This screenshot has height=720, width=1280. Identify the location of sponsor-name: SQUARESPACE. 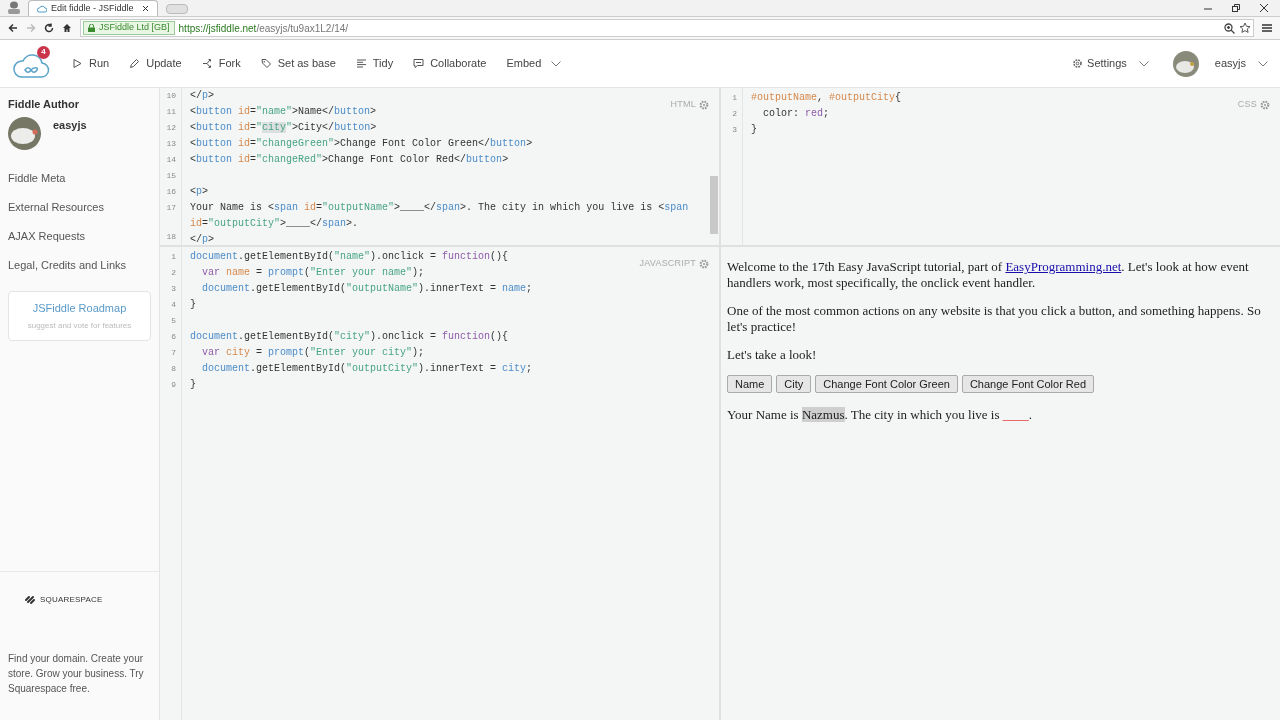
(71, 600).